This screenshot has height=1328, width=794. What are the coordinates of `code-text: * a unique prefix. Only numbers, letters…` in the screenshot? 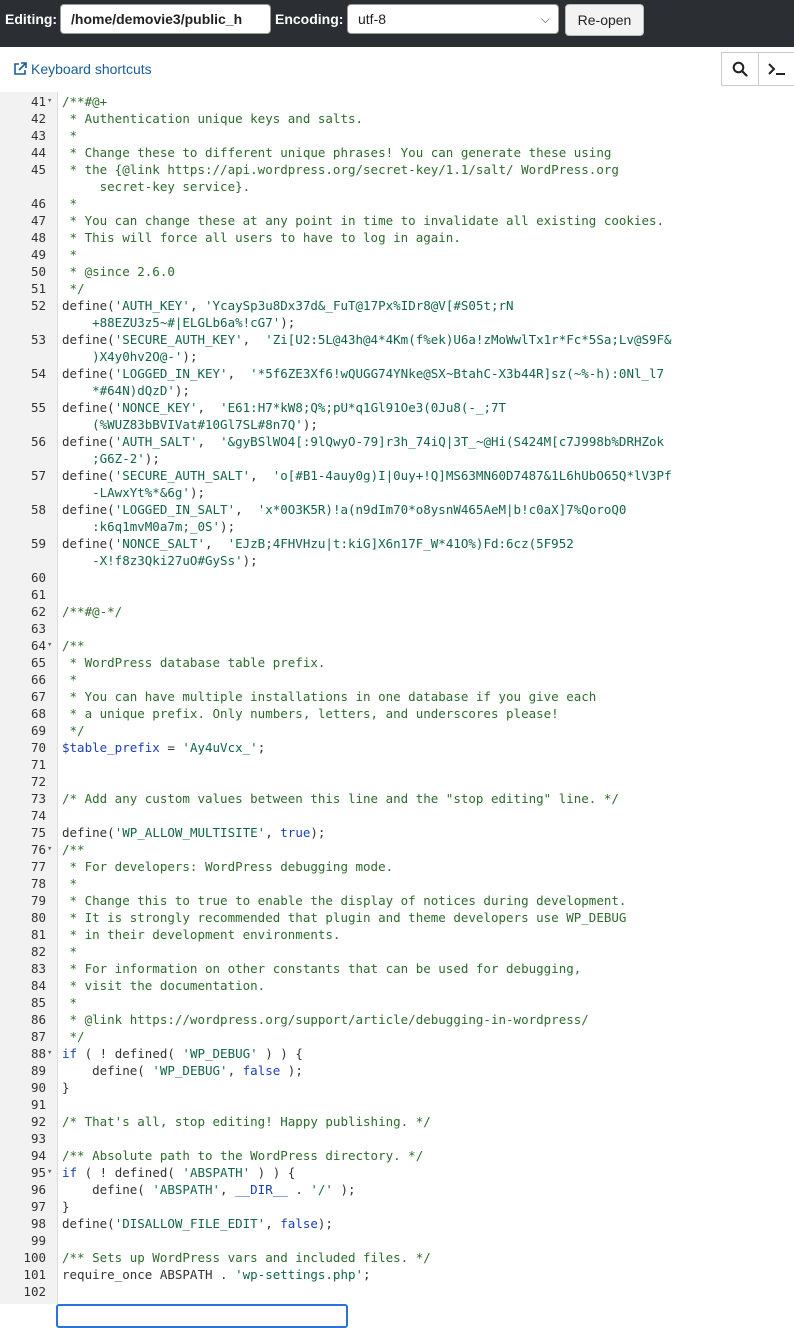 It's located at (310, 713).